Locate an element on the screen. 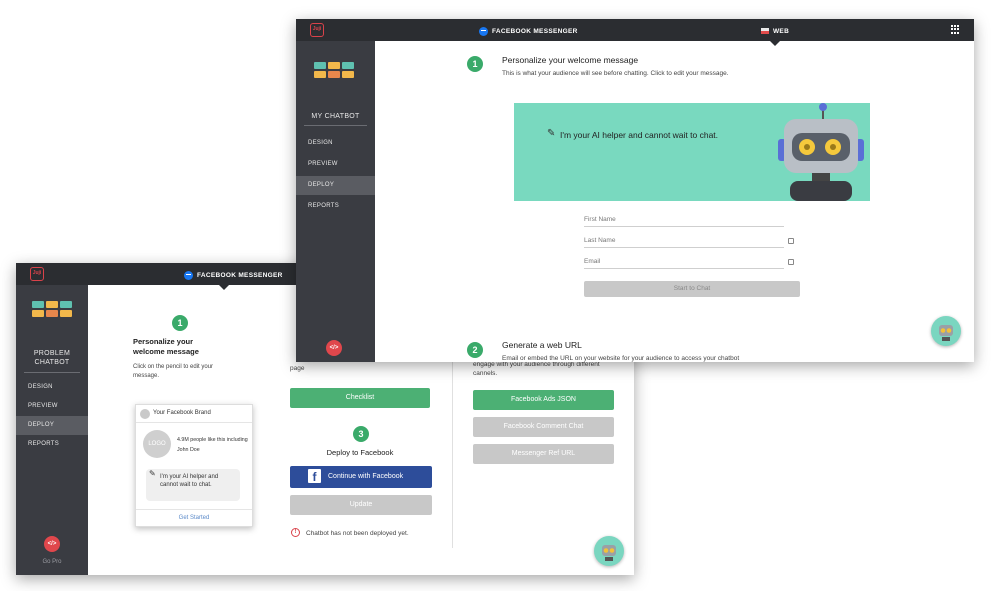 Image resolution: width=1000 pixels, height=591 pixels. start-to-chat-button: Start to Chat is located at coordinates (692, 289).